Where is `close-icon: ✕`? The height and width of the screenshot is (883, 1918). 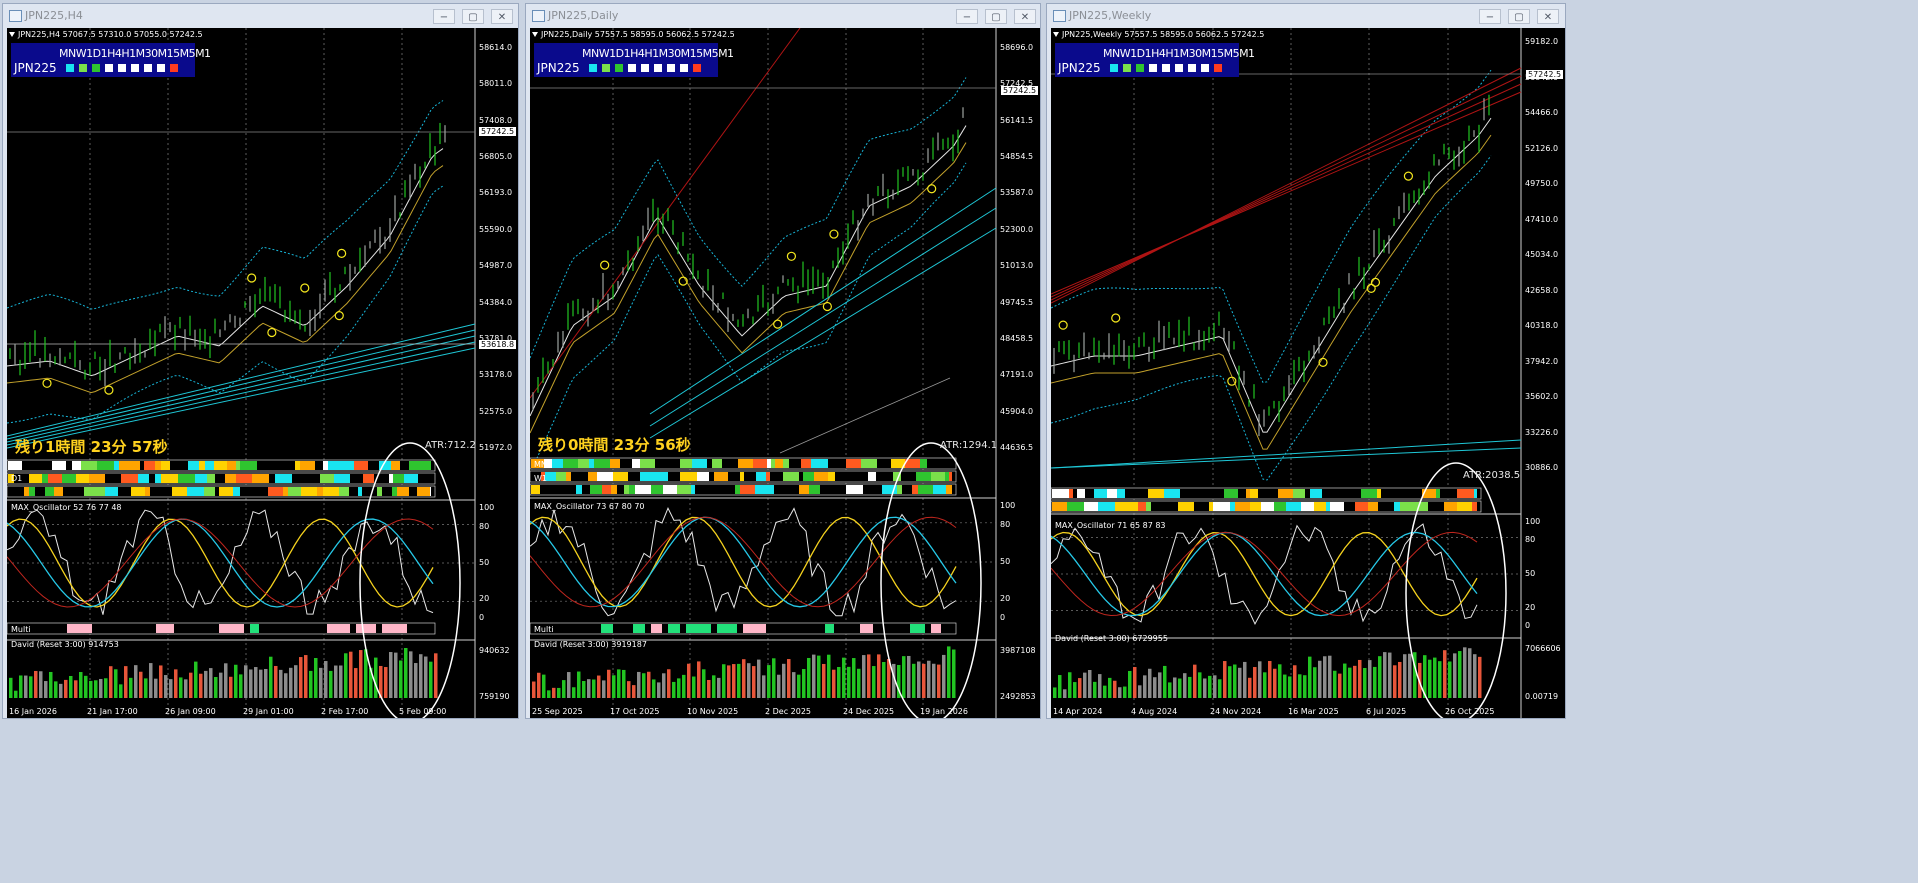 close-icon: ✕ is located at coordinates (1548, 17).